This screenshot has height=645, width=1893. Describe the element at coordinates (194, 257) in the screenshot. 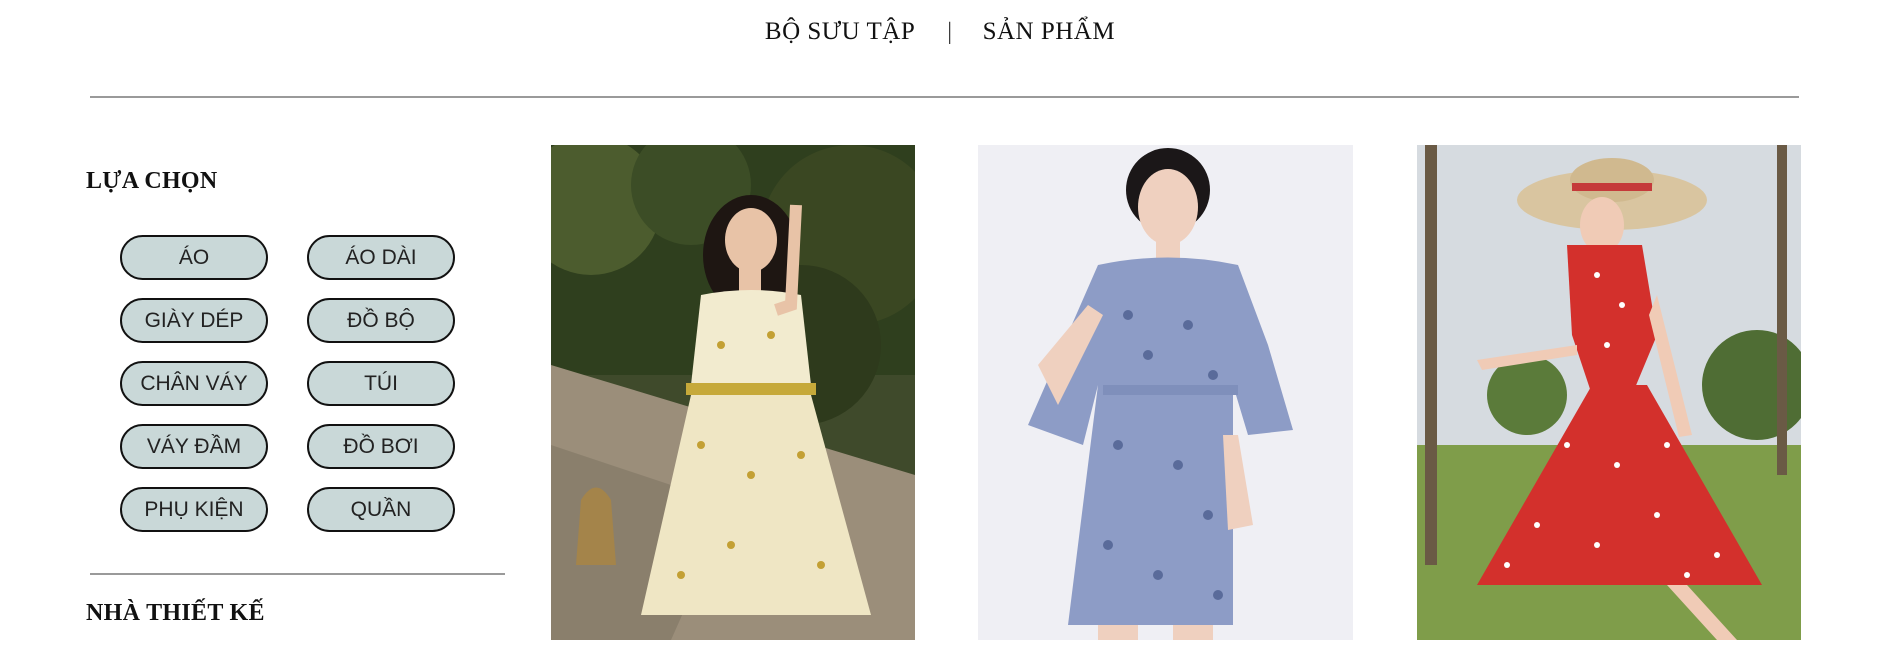

I see `category-ao: ÁO` at that location.